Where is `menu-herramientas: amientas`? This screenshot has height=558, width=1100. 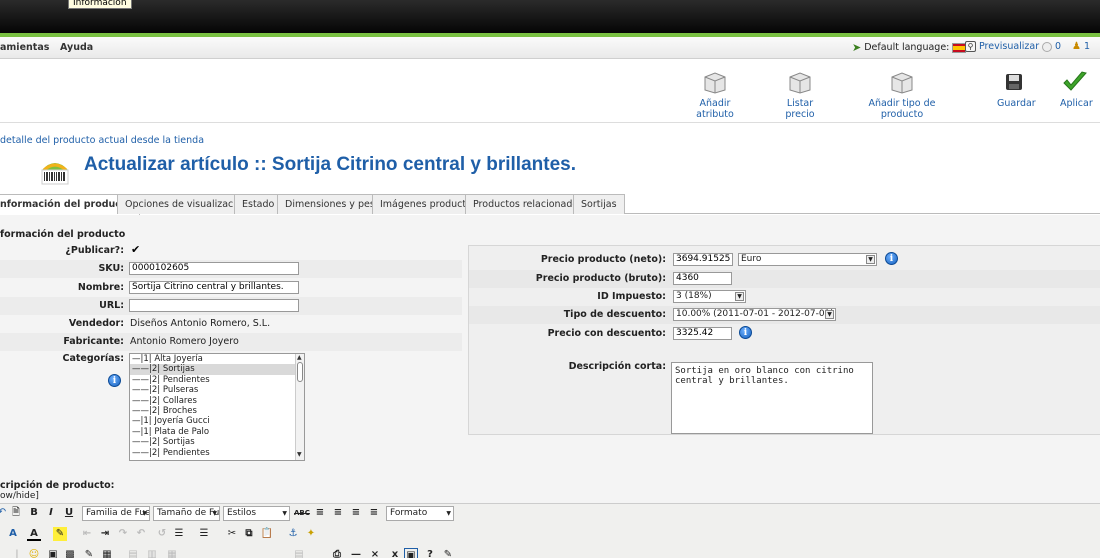
menu-herramientas: amientas is located at coordinates (24, 47).